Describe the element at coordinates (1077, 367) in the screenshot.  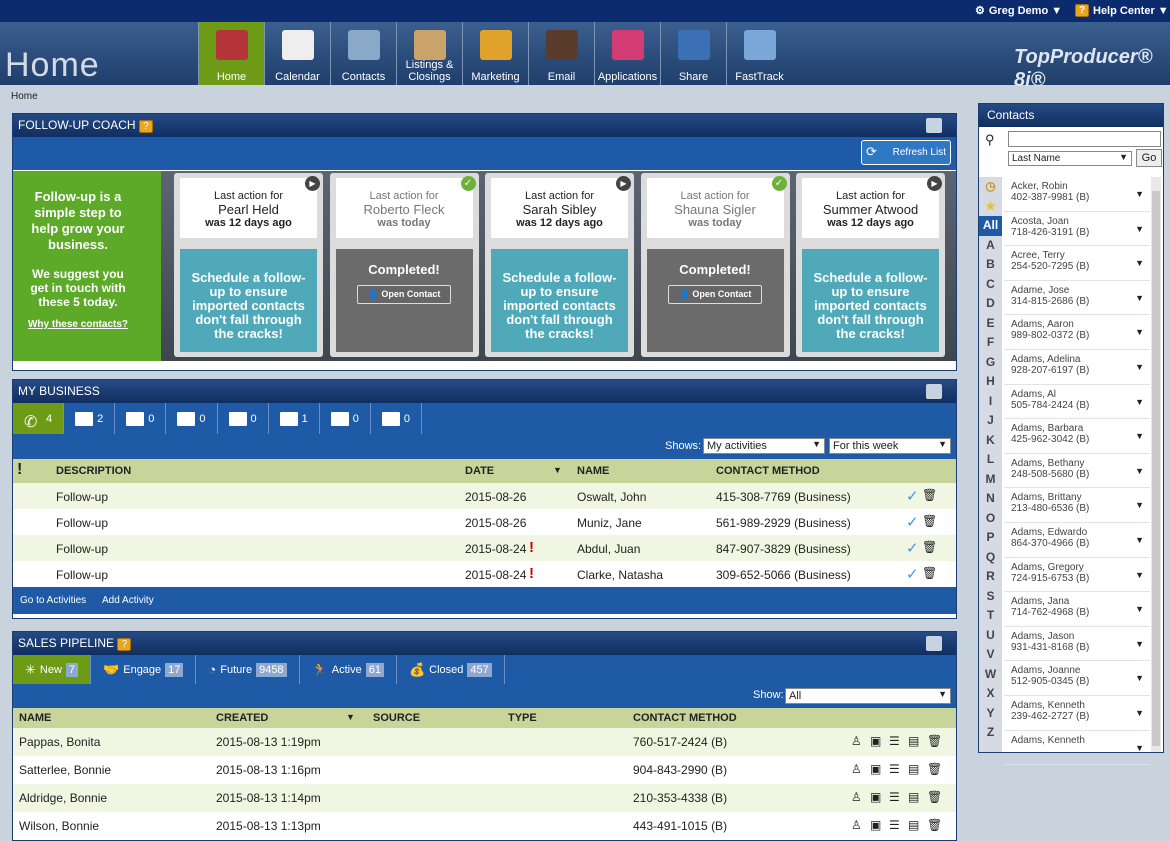
I see `contact-list-item: Adams, Adelina 928-207-6197 (B) ▼` at that location.